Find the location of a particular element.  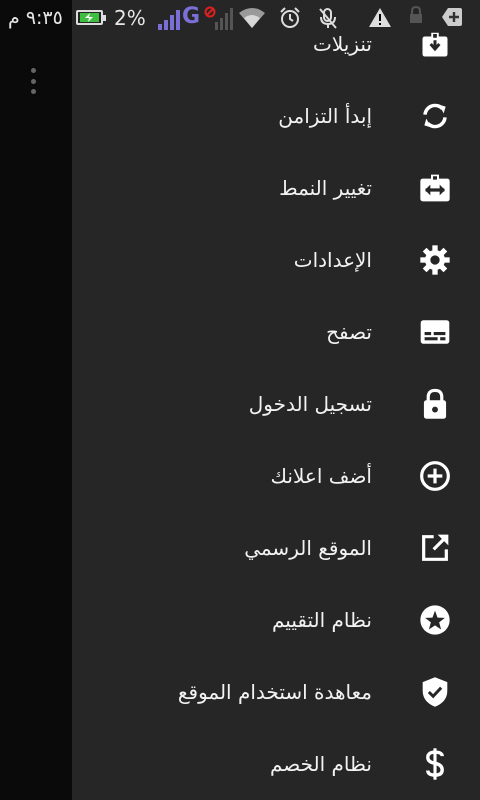

card-icon is located at coordinates (435, 332).